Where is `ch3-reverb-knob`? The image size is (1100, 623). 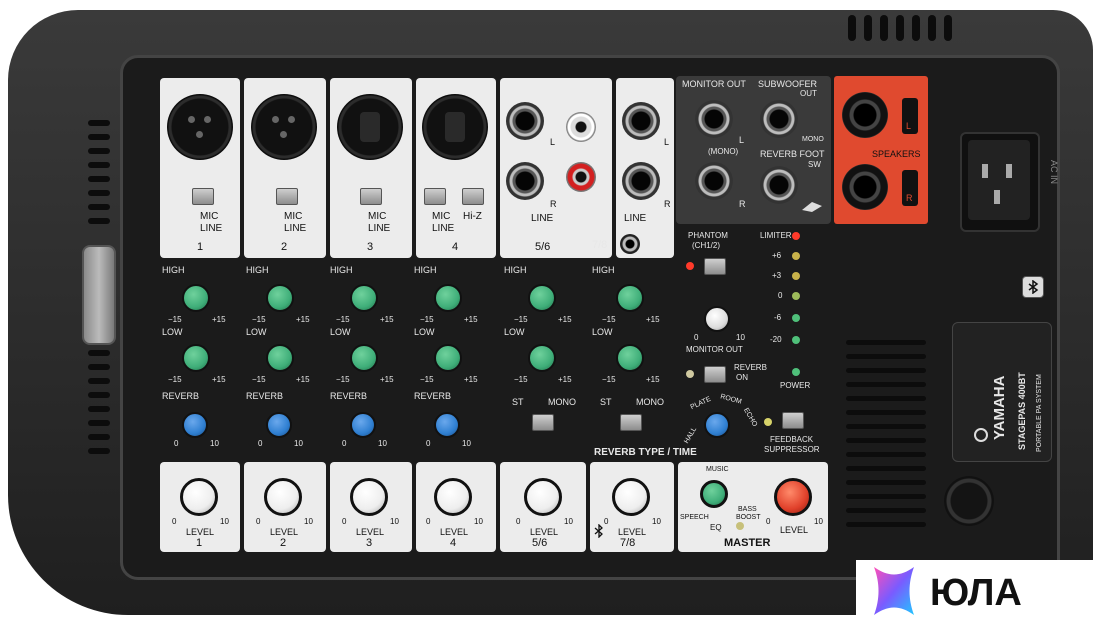
ch3-reverb-knob is located at coordinates (363, 425).